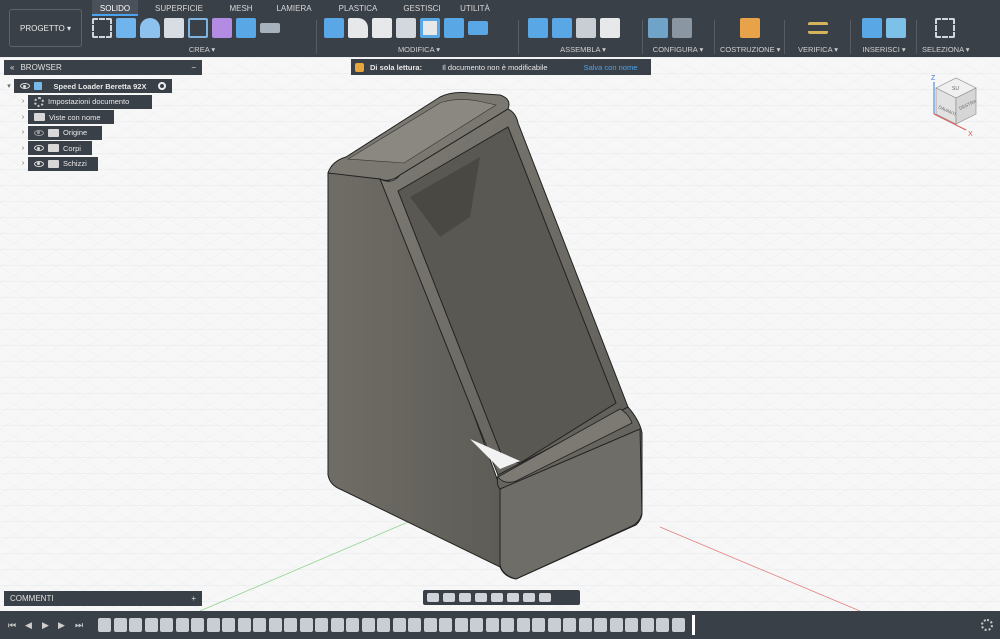 This screenshot has width=1000, height=639. I want to click on radio-icon, so click(162, 86).